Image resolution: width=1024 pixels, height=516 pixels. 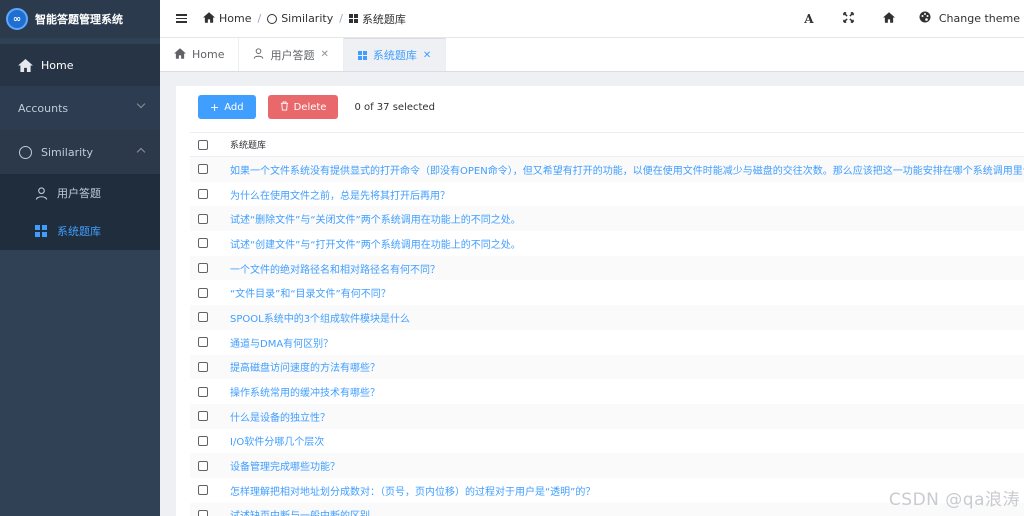 I want to click on breadcrumb: Home / Similarity / 系统题库, so click(x=304, y=19).